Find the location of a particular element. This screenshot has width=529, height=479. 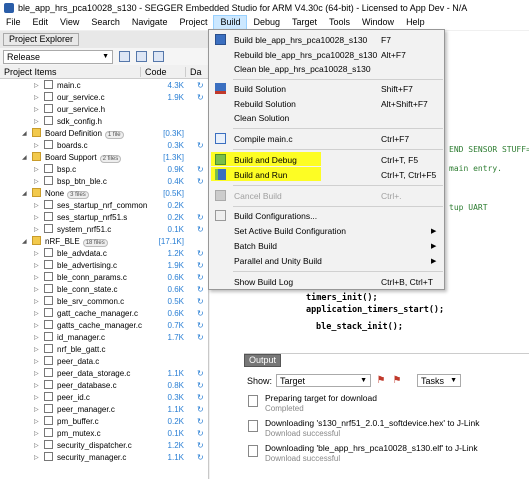

tree-file-row: ▷ gatt_cache_manager.c 0.6K ↻ is located at coordinates (104, 313).